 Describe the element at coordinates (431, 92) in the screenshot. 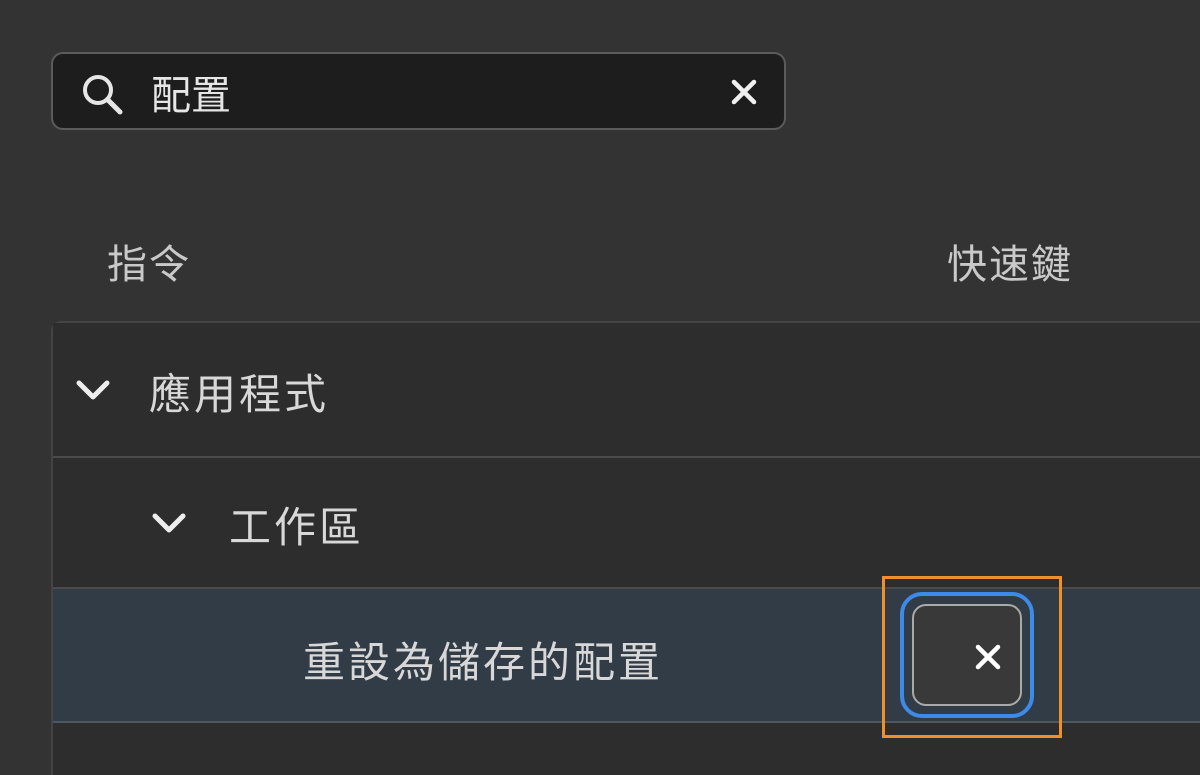

I see `search-input` at that location.